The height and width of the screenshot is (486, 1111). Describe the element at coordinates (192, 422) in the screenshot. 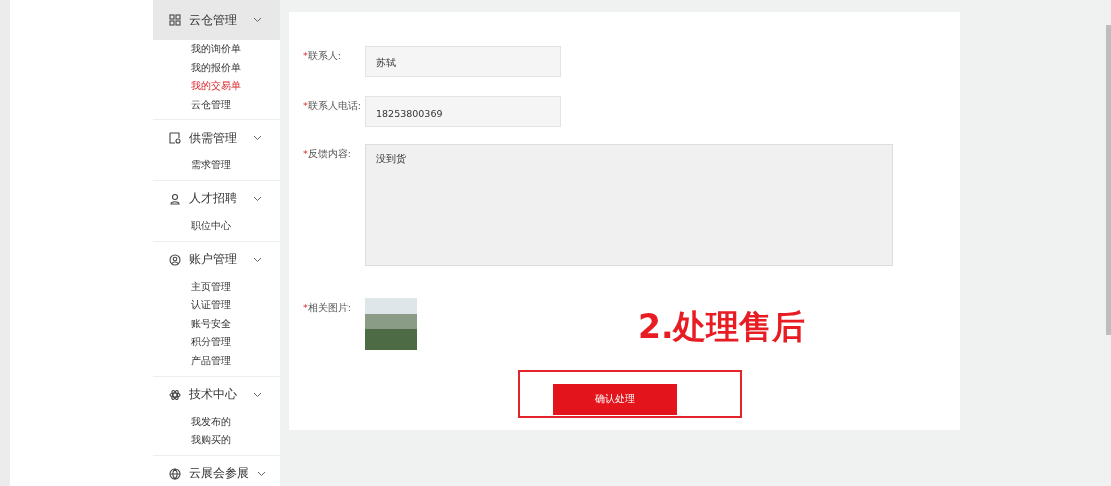

I see `sidebar-item: 我发布的` at that location.